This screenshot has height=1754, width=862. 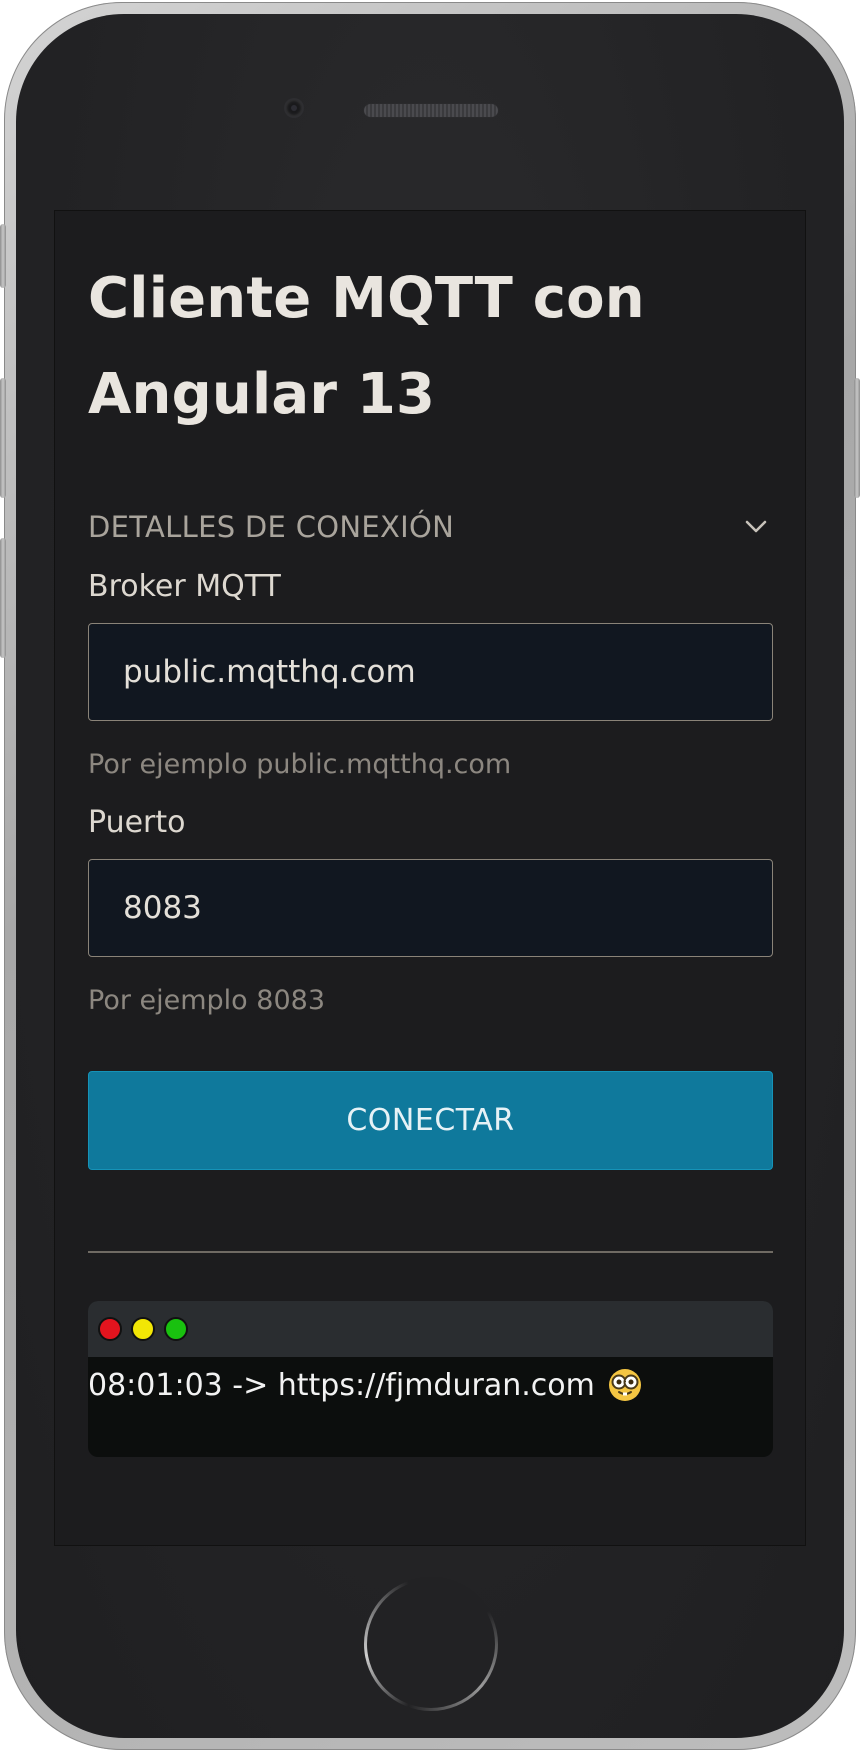 I want to click on terminal-close-dot, so click(x=110, y=1329).